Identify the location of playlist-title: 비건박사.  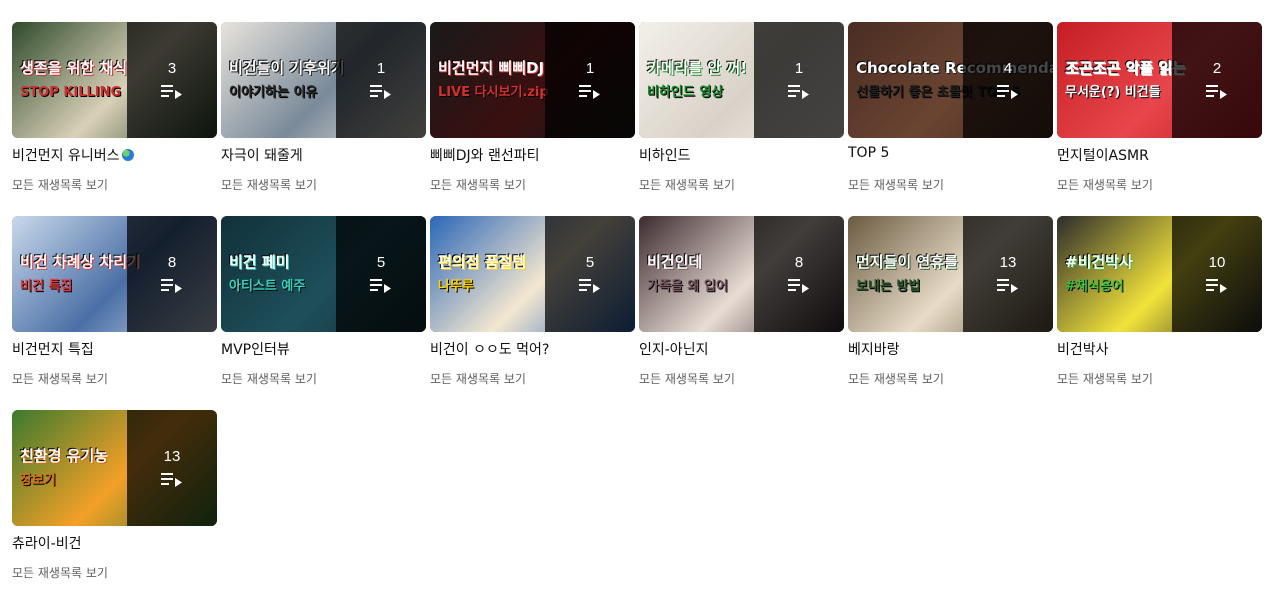
(1083, 349).